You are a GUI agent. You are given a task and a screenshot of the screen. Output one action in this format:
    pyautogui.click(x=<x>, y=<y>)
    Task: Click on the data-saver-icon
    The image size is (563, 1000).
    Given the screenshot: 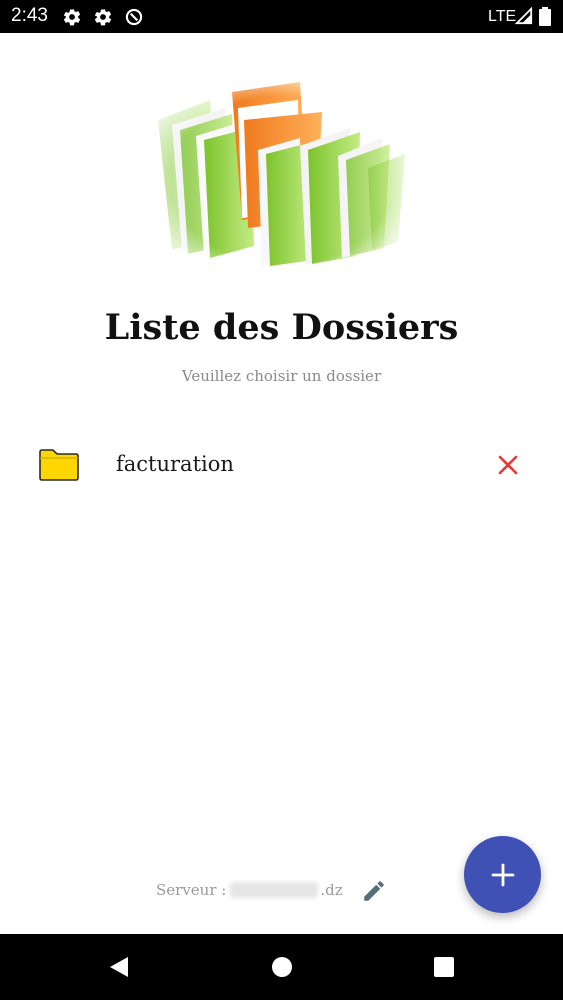 What is the action you would take?
    pyautogui.click(x=134, y=17)
    